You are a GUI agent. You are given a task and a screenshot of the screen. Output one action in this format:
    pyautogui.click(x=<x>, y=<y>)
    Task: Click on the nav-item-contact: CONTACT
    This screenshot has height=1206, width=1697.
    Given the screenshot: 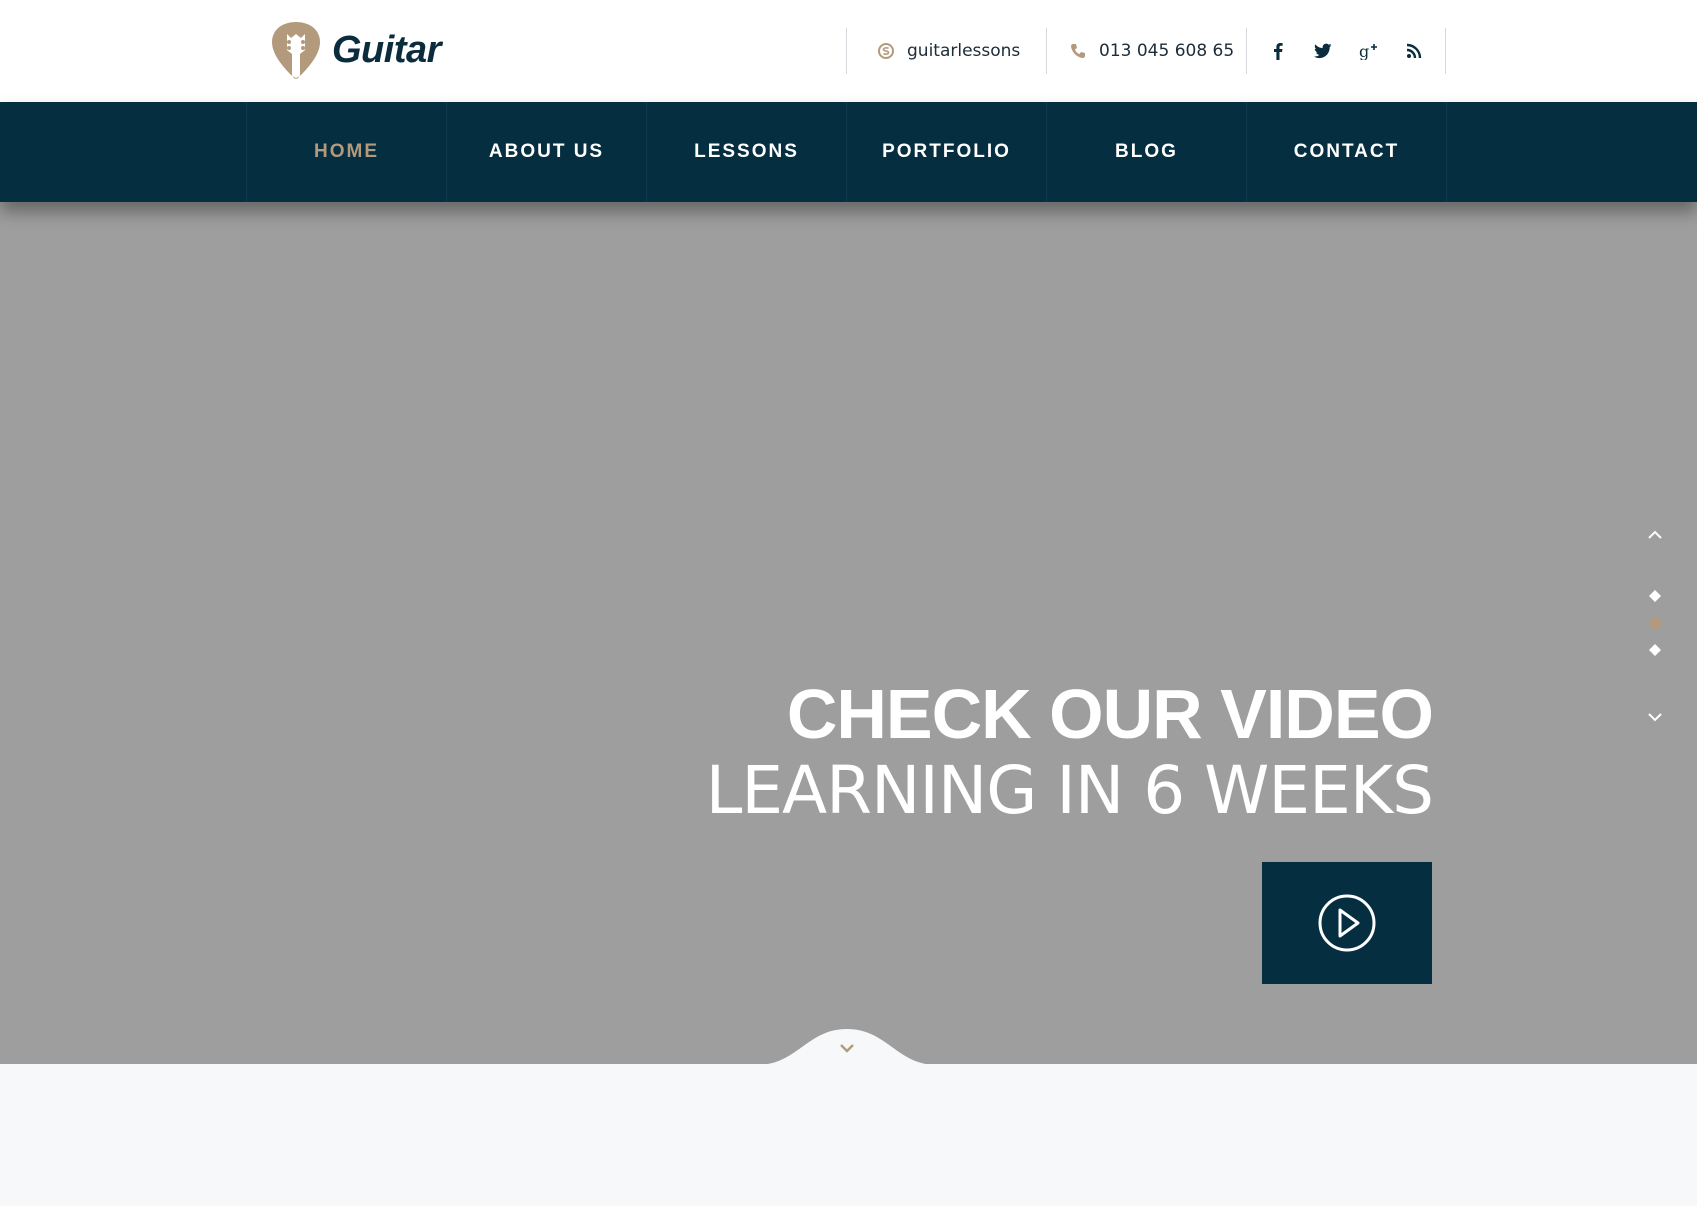 What is the action you would take?
    pyautogui.click(x=1347, y=152)
    